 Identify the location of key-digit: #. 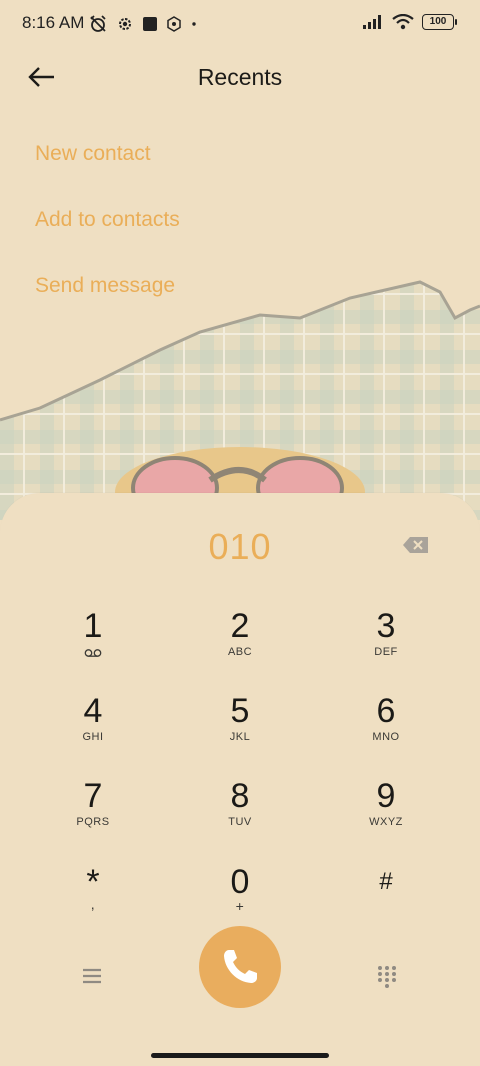
(386, 881).